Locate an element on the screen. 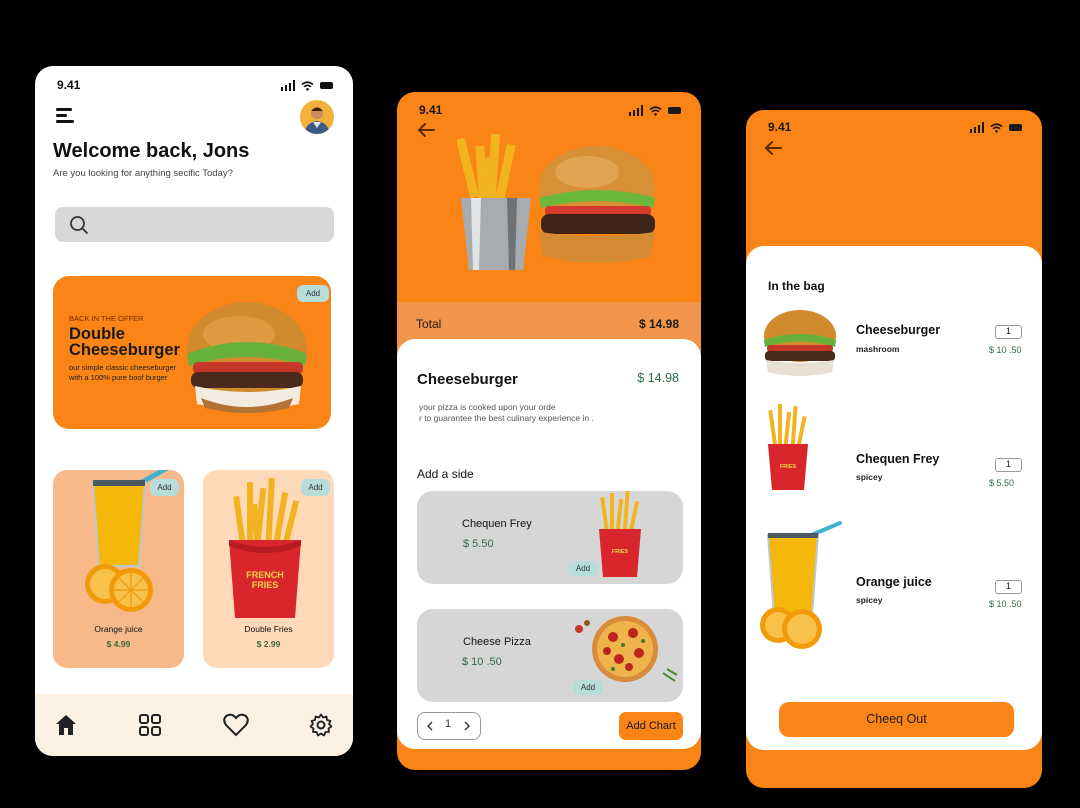 The width and height of the screenshot is (1080, 808). svg-text: FRENCH is located at coordinates (265, 575).